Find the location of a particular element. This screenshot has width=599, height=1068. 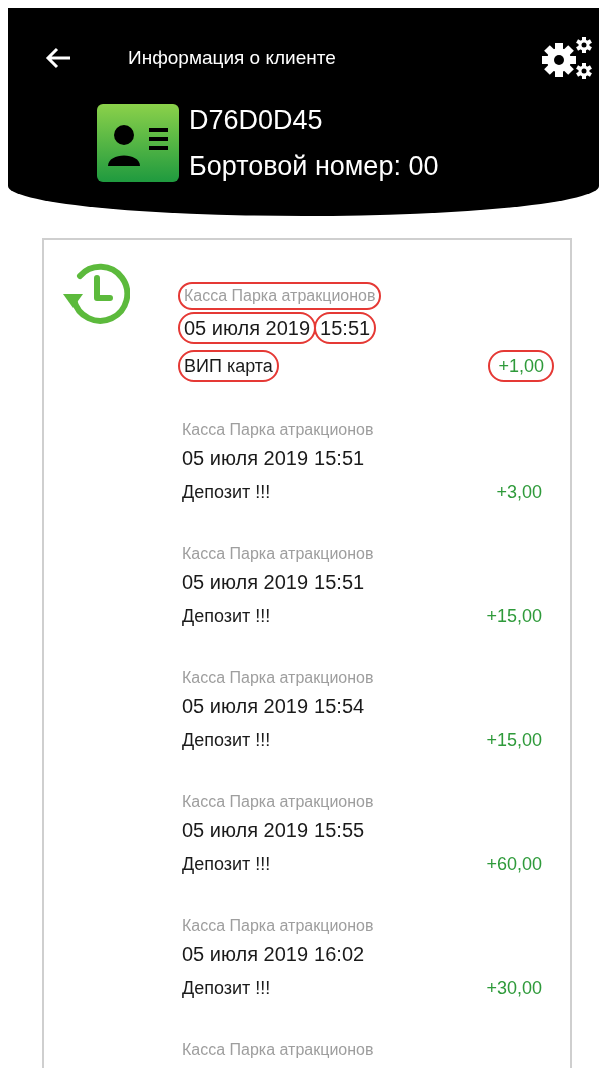

settings-button is located at coordinates (567, 58).